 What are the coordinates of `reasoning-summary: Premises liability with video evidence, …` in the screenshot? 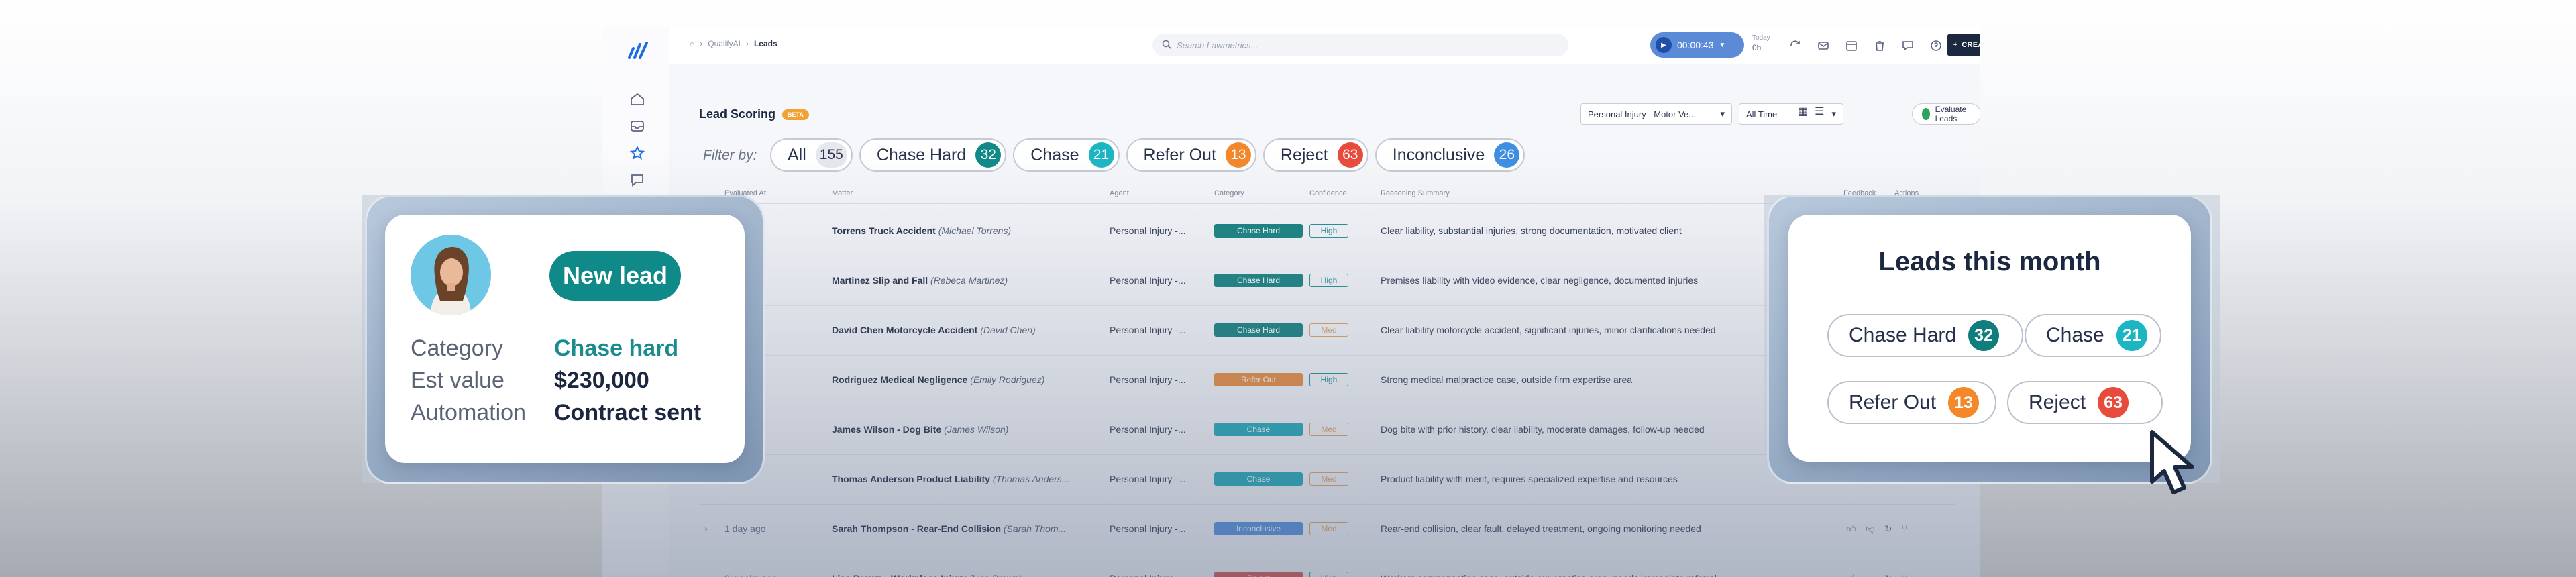 It's located at (1540, 280).